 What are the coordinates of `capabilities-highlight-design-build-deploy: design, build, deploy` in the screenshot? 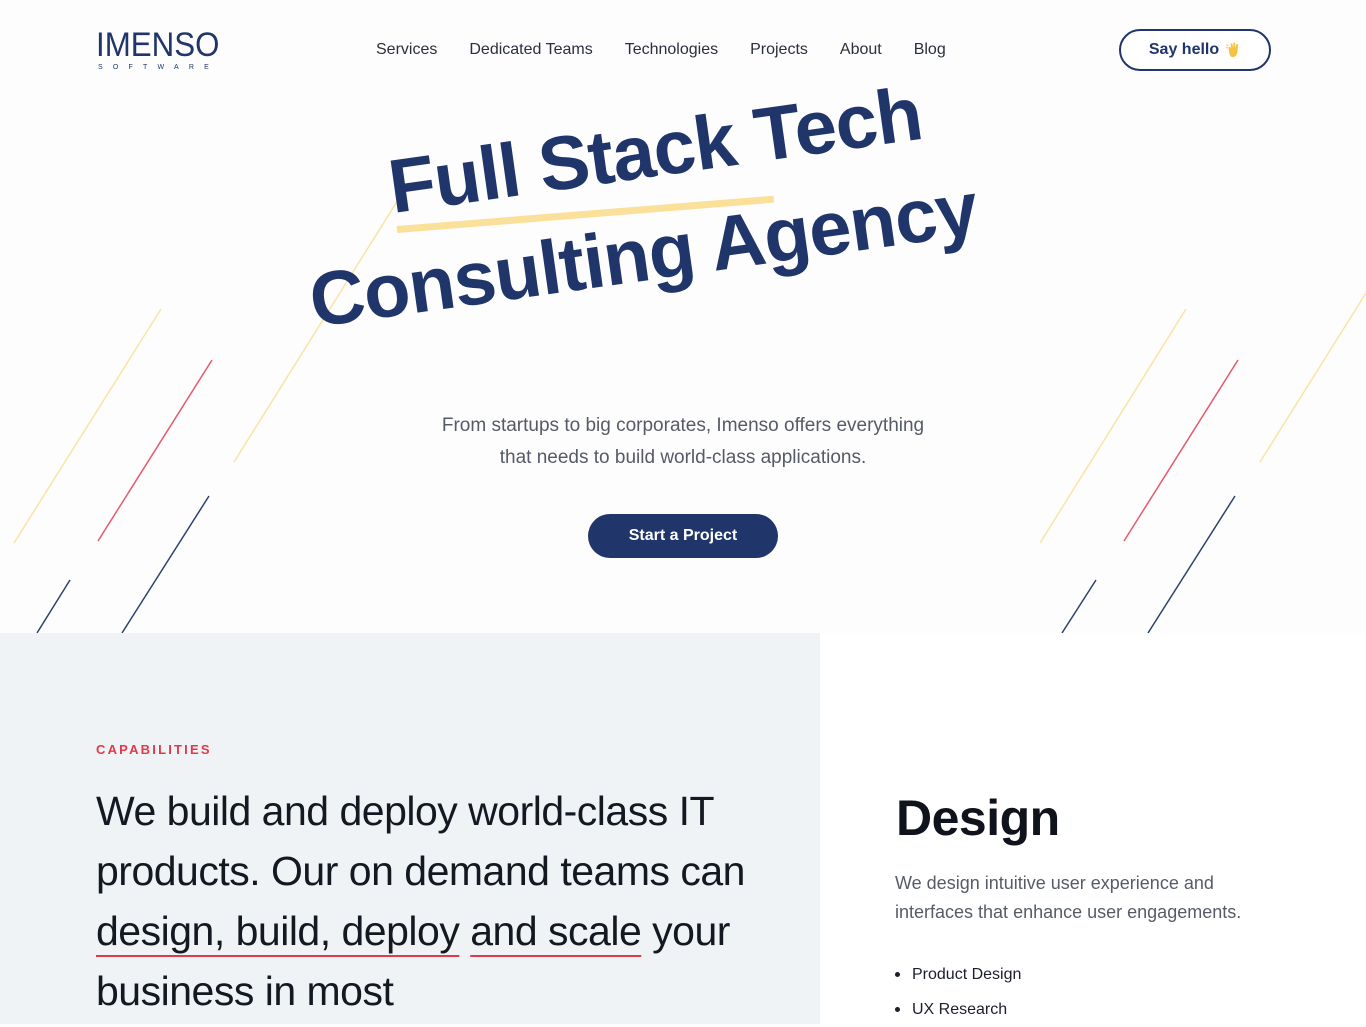 It's located at (278, 931).